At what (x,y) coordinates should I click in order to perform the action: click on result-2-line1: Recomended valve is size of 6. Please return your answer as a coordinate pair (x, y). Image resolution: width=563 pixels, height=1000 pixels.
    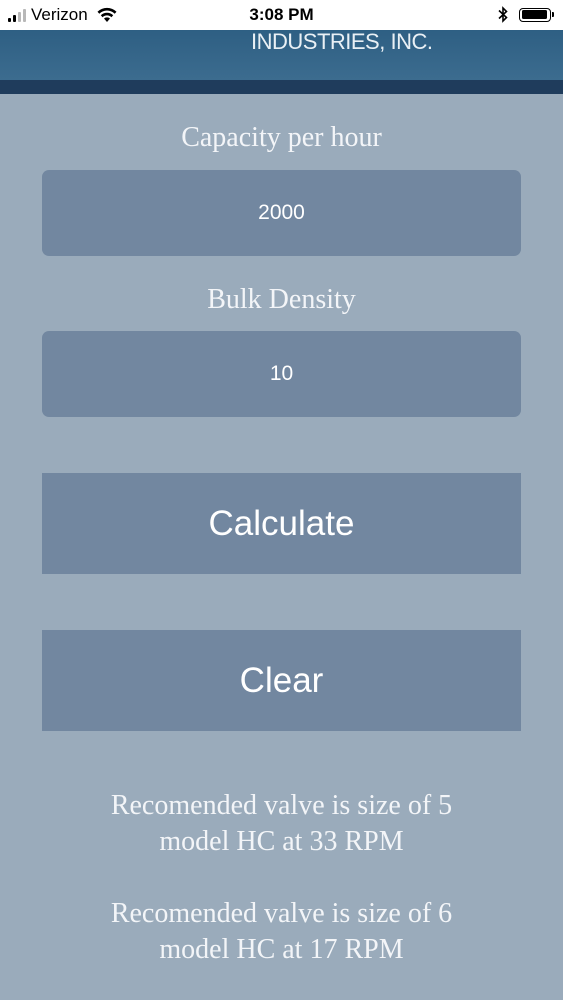
    Looking at the image, I should click on (281, 913).